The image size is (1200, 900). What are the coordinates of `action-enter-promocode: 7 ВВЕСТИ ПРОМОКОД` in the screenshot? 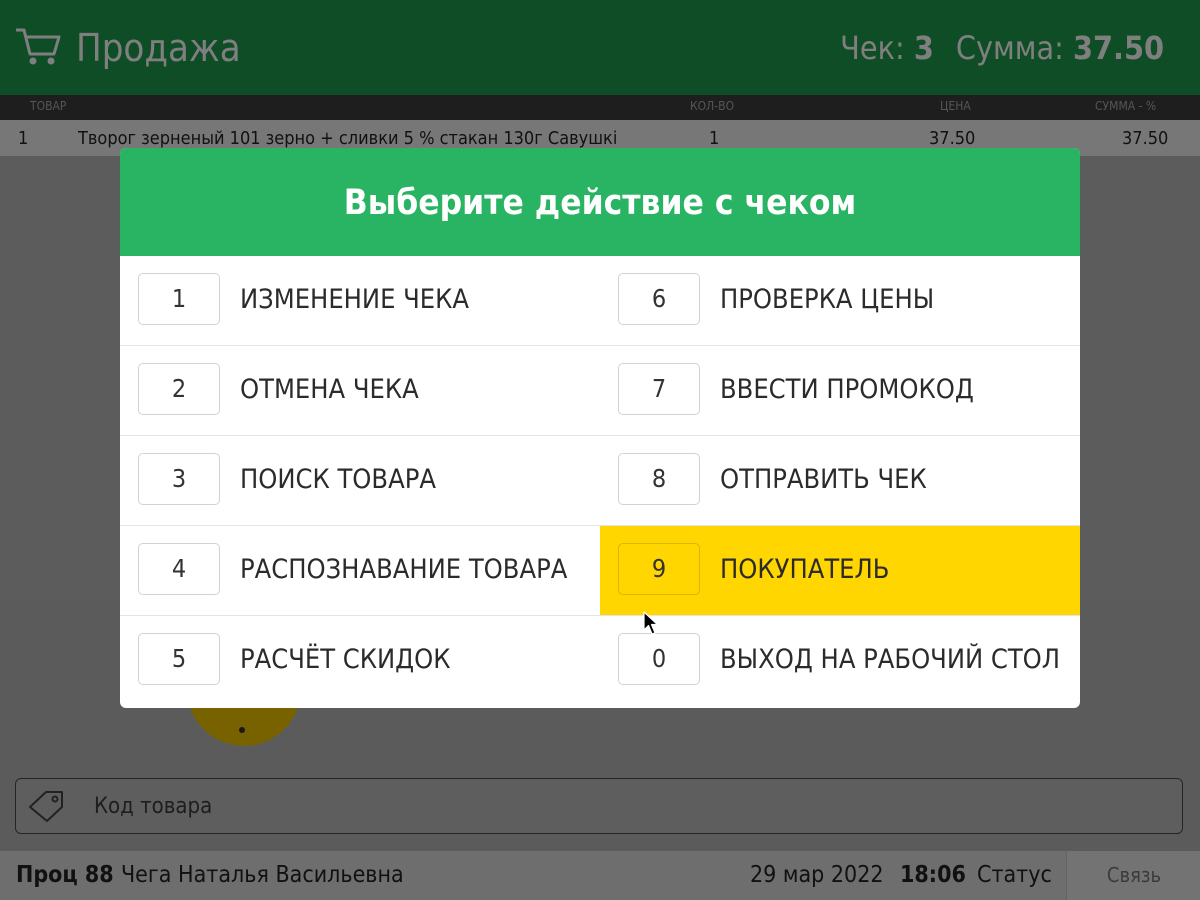 It's located at (840, 391).